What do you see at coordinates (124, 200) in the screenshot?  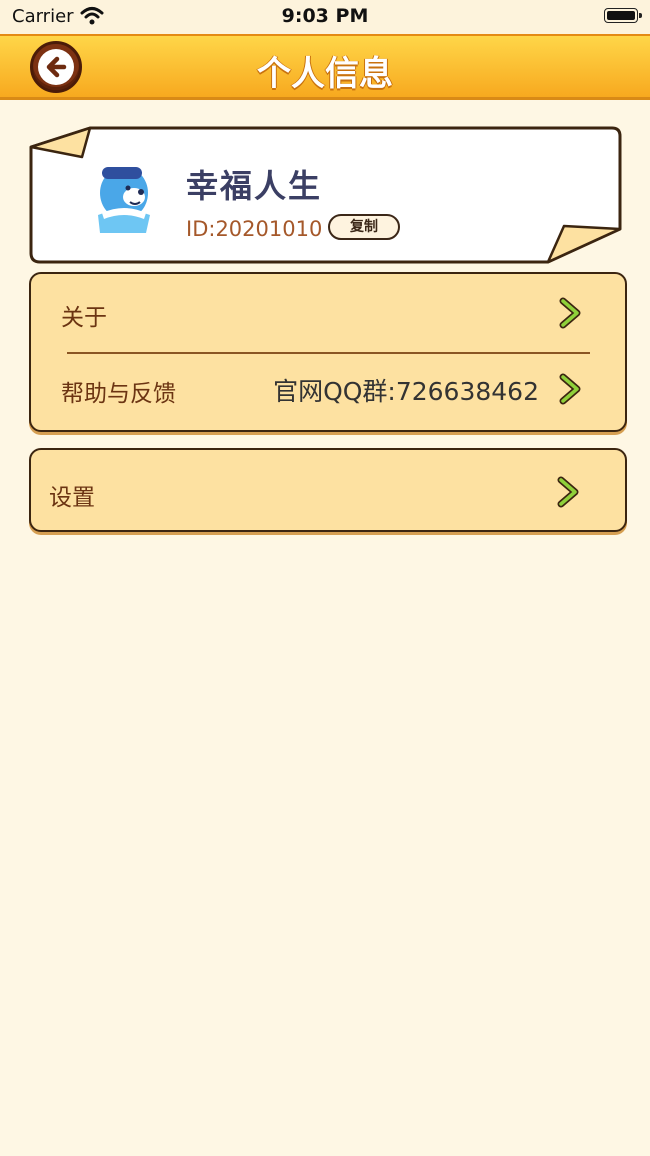 I see `bear-avatar-icon` at bounding box center [124, 200].